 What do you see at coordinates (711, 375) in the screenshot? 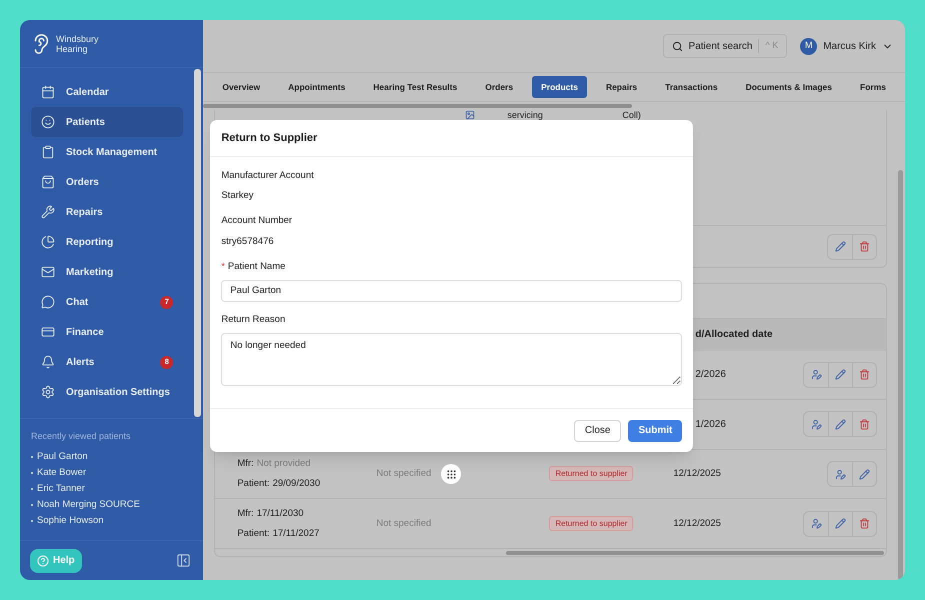
I see `table-cell-text: 2/2026` at bounding box center [711, 375].